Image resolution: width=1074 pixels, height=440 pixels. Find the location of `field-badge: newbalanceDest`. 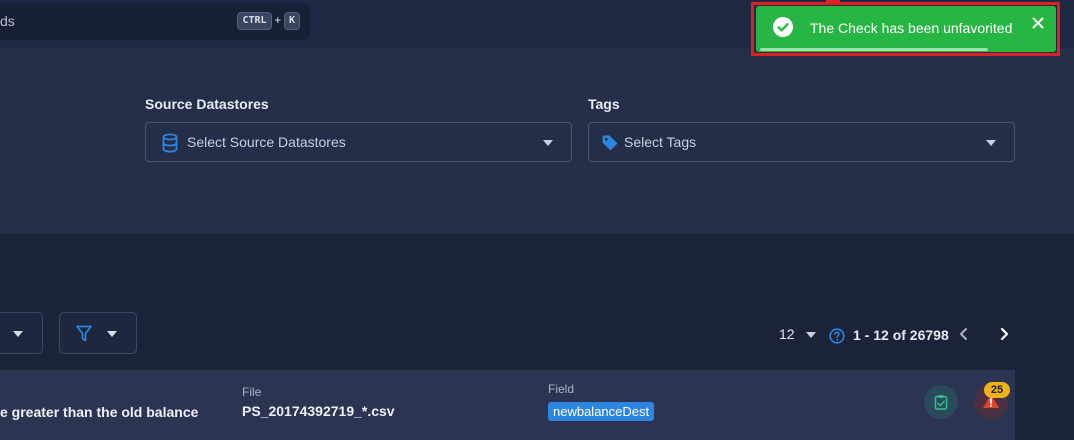

field-badge: newbalanceDest is located at coordinates (601, 411).